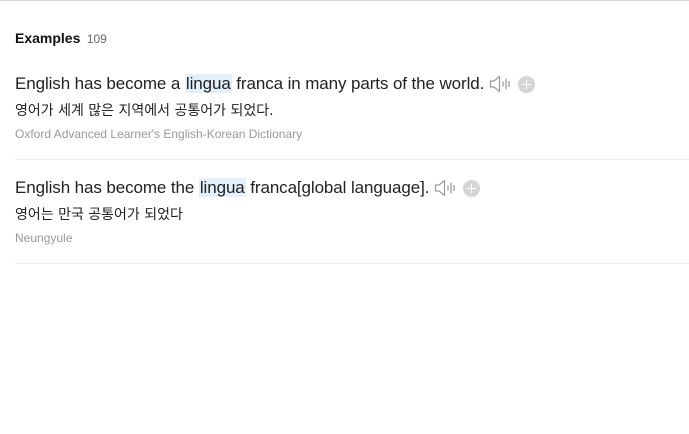 The height and width of the screenshot is (434, 689). What do you see at coordinates (99, 215) in the screenshot?
I see `example-translation: 영어는 만국 공통어가 되었다` at bounding box center [99, 215].